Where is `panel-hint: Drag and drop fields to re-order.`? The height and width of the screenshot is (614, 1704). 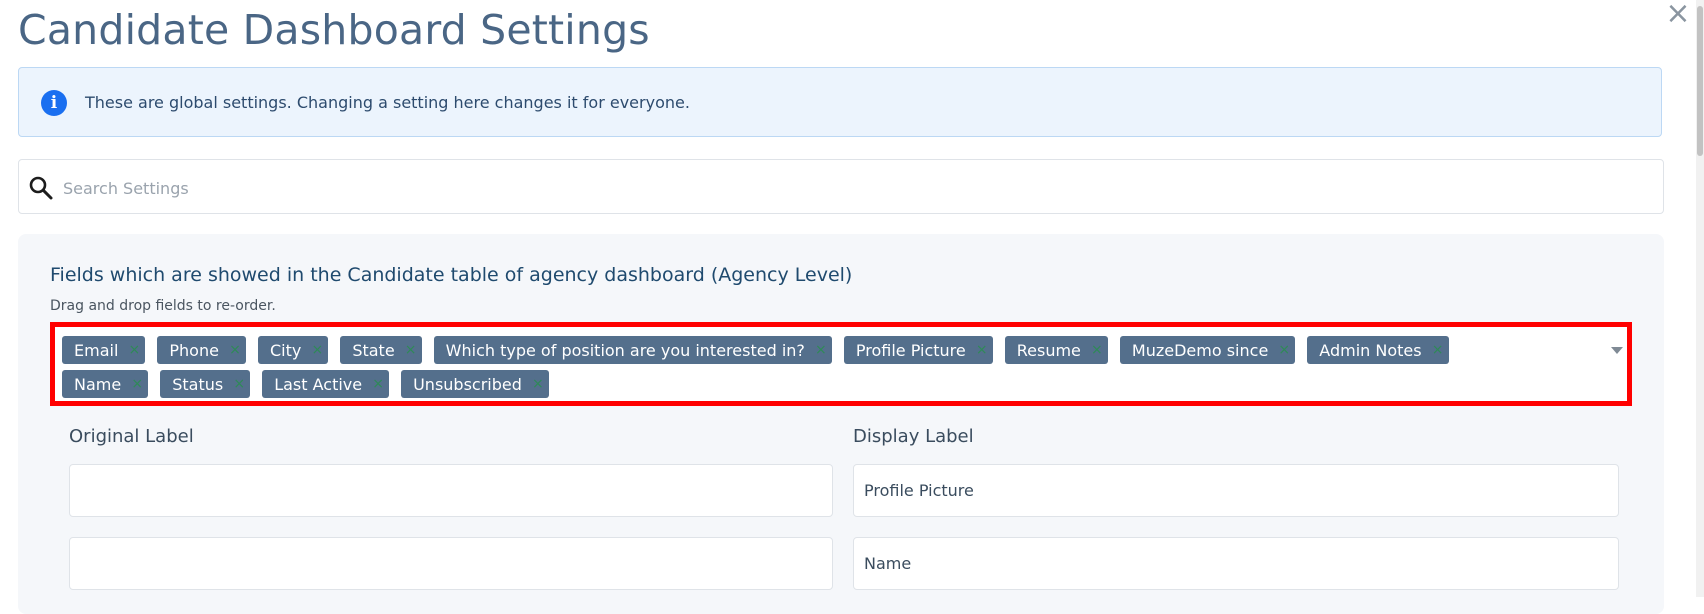 panel-hint: Drag and drop fields to re-order. is located at coordinates (163, 306).